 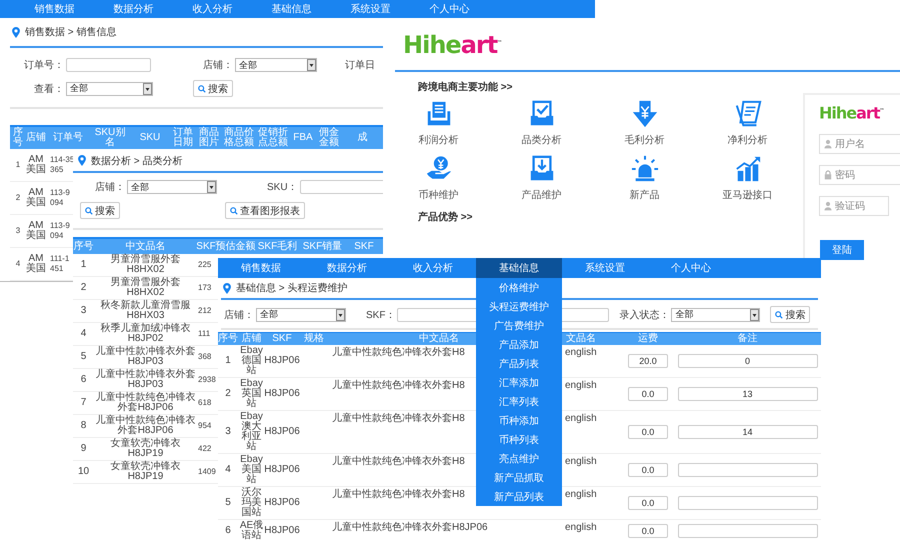 I want to click on feature-link: 品类分析, so click(x=542, y=140).